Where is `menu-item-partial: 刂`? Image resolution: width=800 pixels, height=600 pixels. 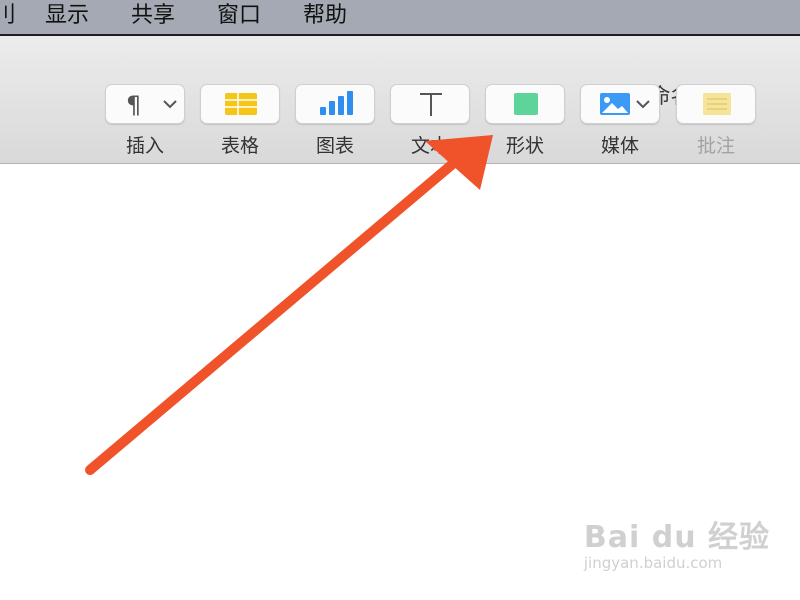 menu-item-partial: 刂 is located at coordinates (8, 17).